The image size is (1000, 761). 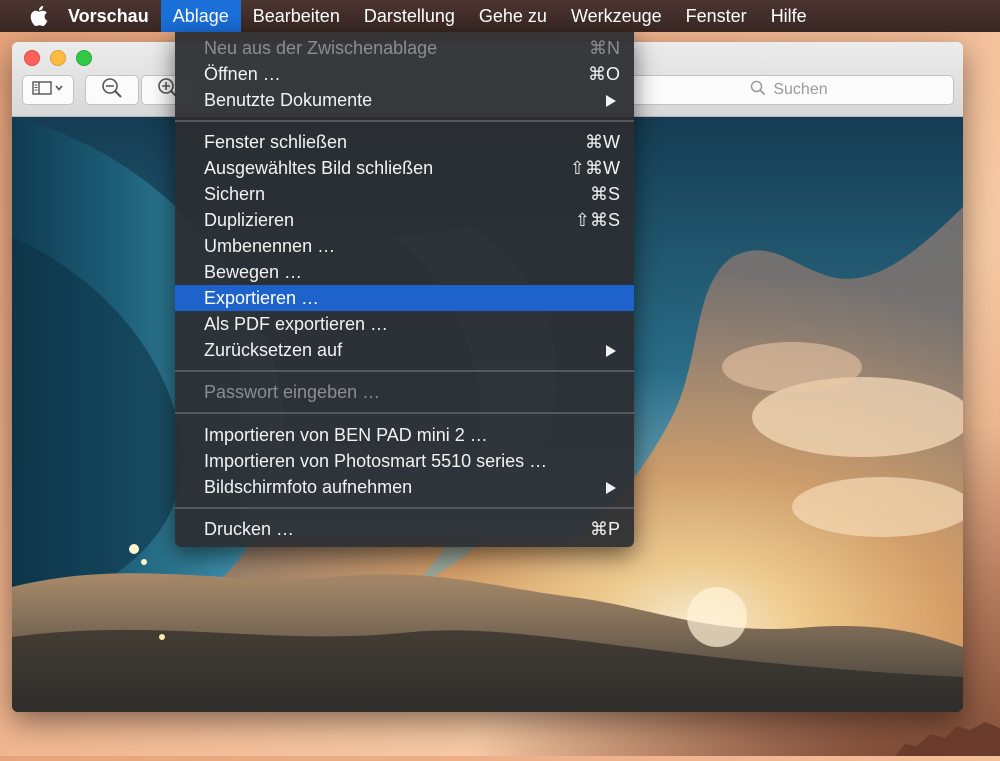 I want to click on menu-item-duplizieren: Duplizieren ⇧⌘S, so click(x=404, y=220).